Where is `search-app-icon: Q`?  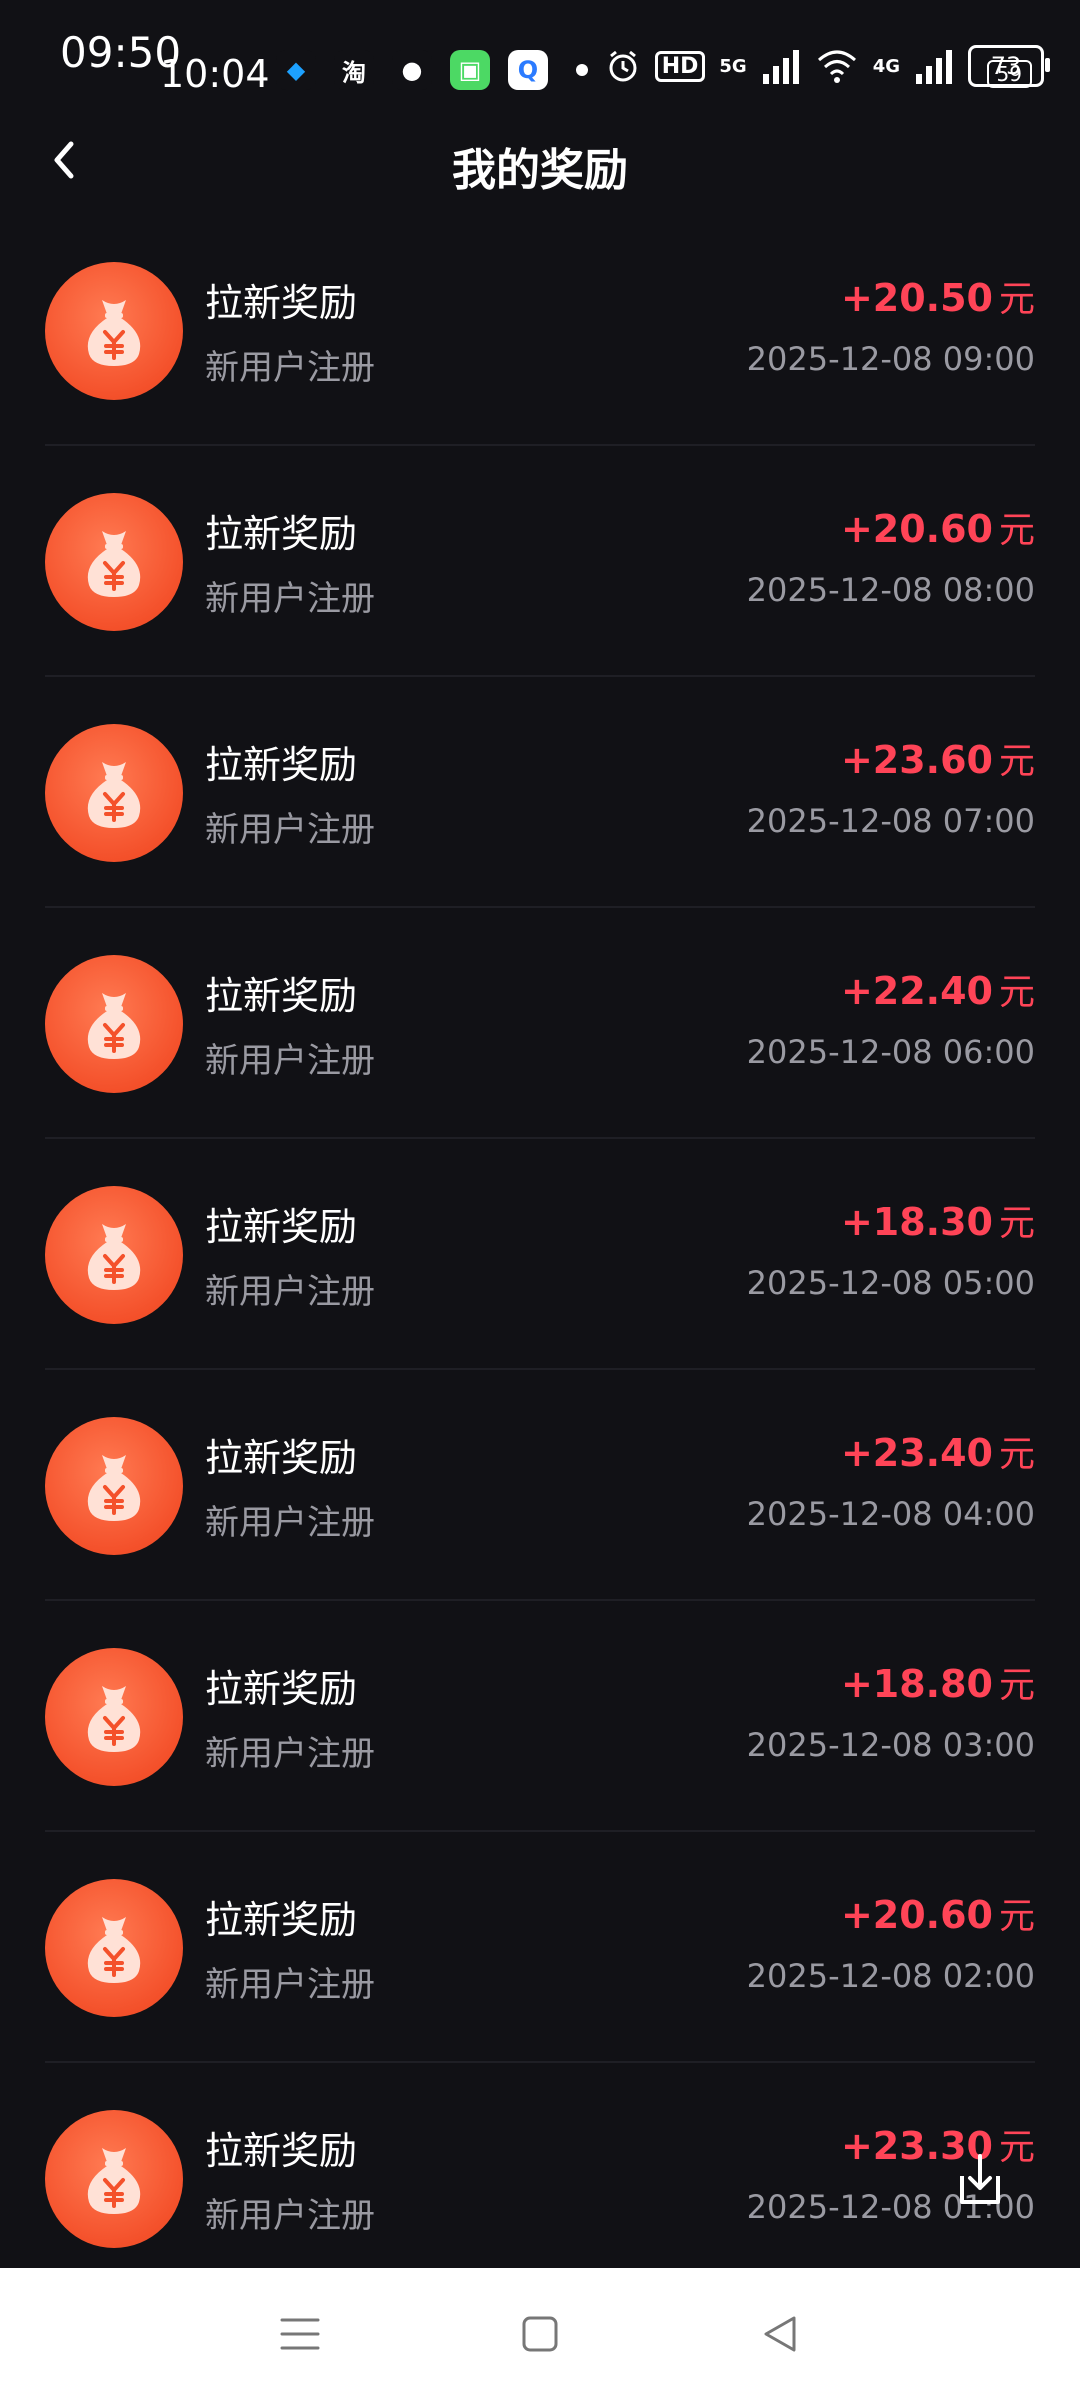
search-app-icon: Q is located at coordinates (528, 70).